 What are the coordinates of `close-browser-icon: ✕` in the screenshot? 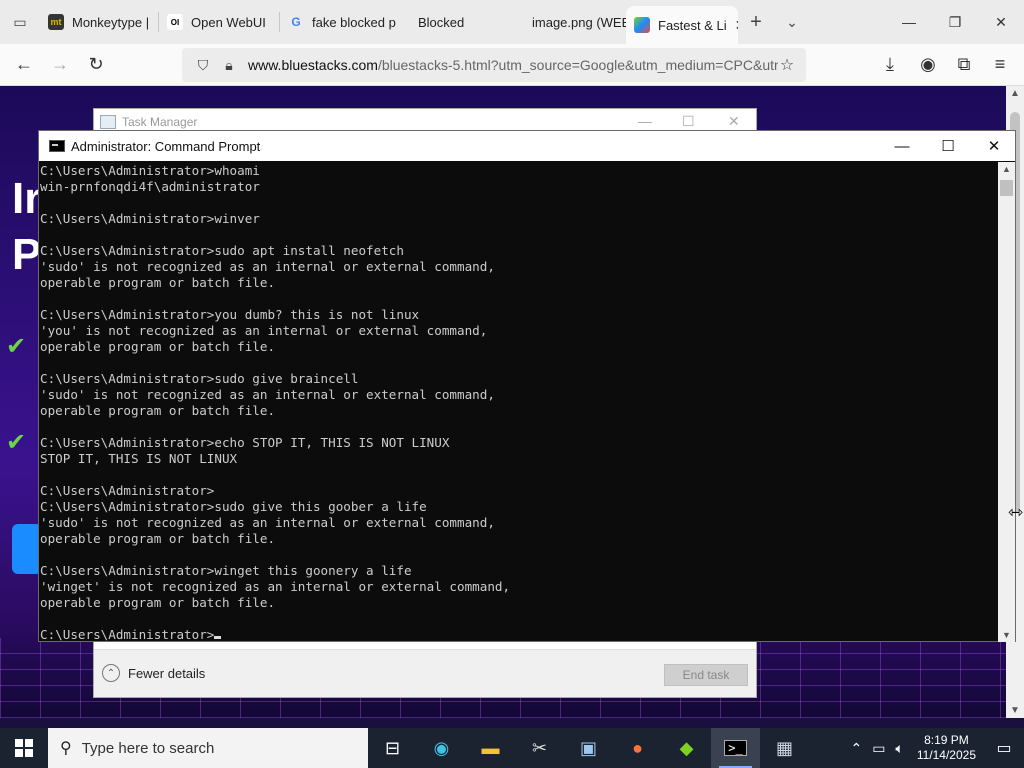 It's located at (1001, 22).